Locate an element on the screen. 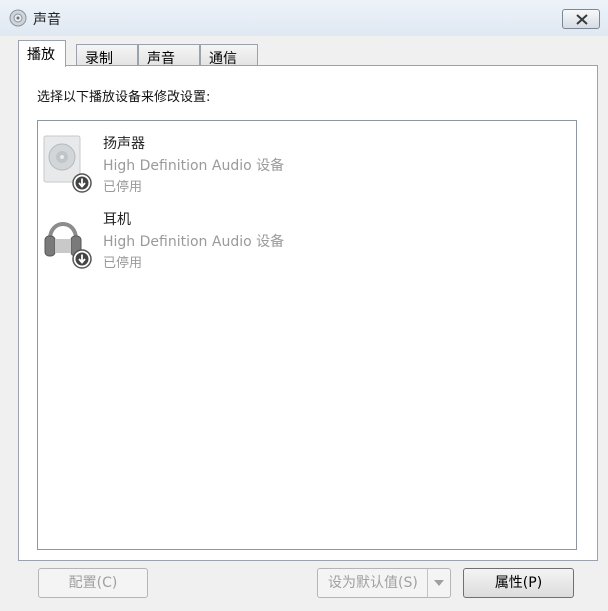 This screenshot has height=611, width=608. tab-communications: 通信 is located at coordinates (229, 55).